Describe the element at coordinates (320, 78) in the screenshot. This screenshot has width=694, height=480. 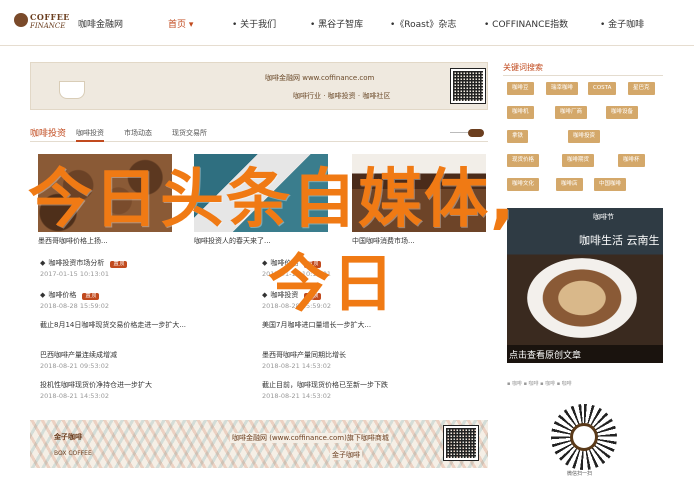
I see `top-banner-line1: 咖啡金融网 www.coffinance.com` at that location.